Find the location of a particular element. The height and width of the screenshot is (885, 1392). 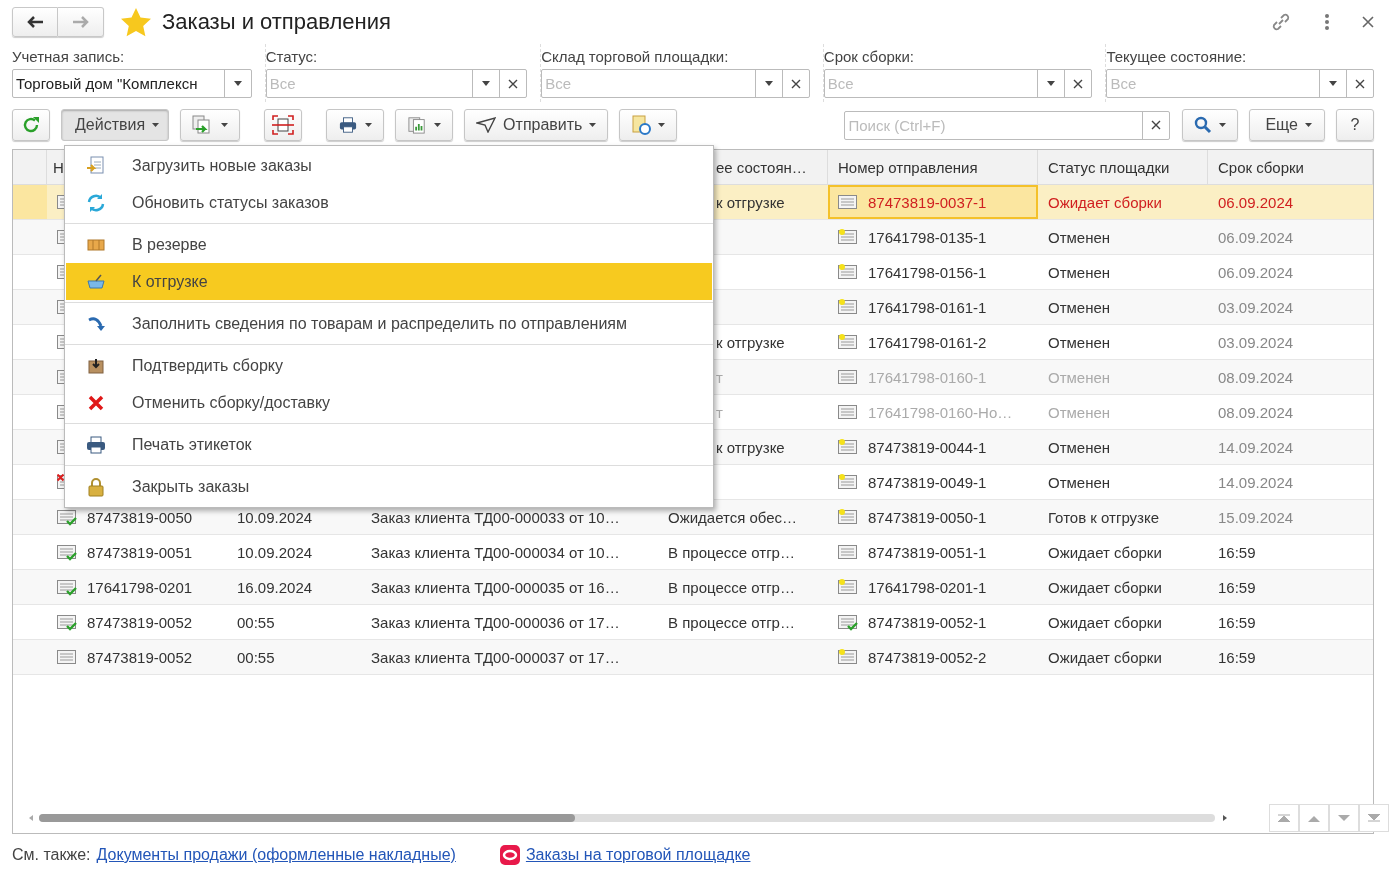

table-cell: 17641798-0135-1 is located at coordinates (927, 237).